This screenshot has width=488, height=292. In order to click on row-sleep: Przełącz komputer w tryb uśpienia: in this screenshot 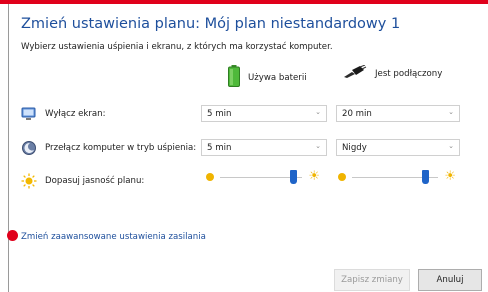, I will do `click(108, 148)`.